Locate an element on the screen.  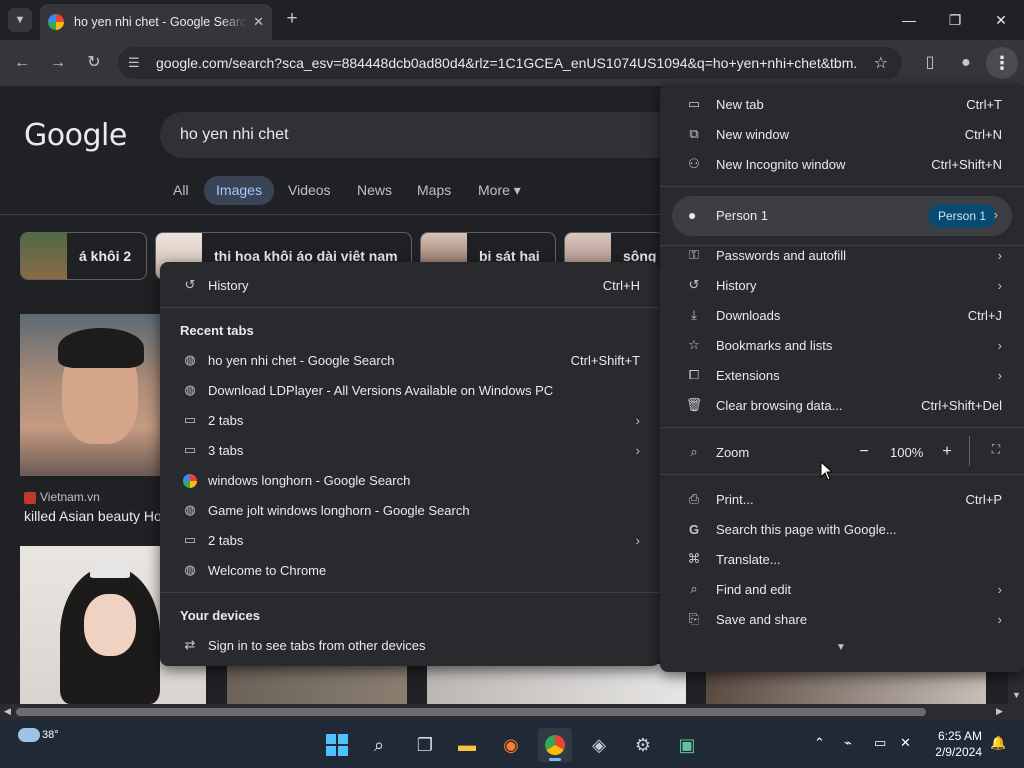
clear-browsing-item: 🗑 Clear browsing data... Ctrl+Shift+Del is located at coordinates (843, 405).